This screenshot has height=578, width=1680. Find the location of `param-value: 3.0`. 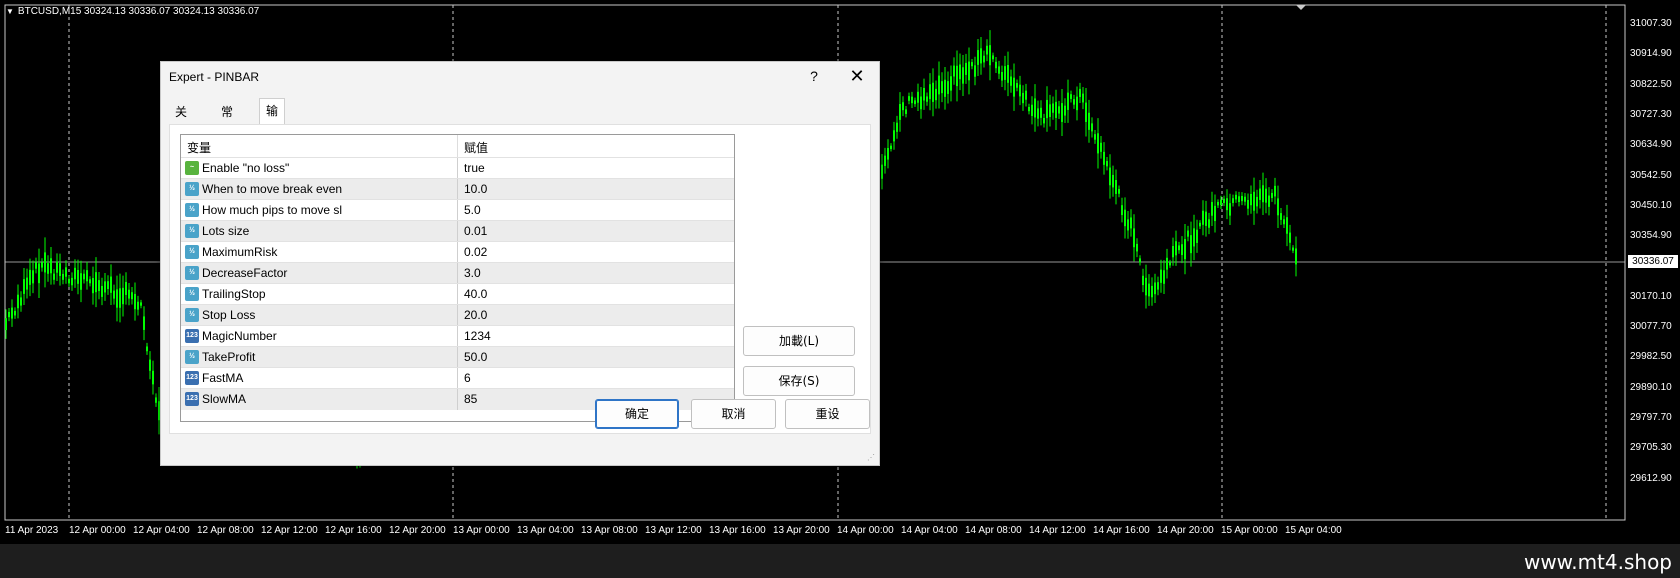

param-value: 3.0 is located at coordinates (472, 273).